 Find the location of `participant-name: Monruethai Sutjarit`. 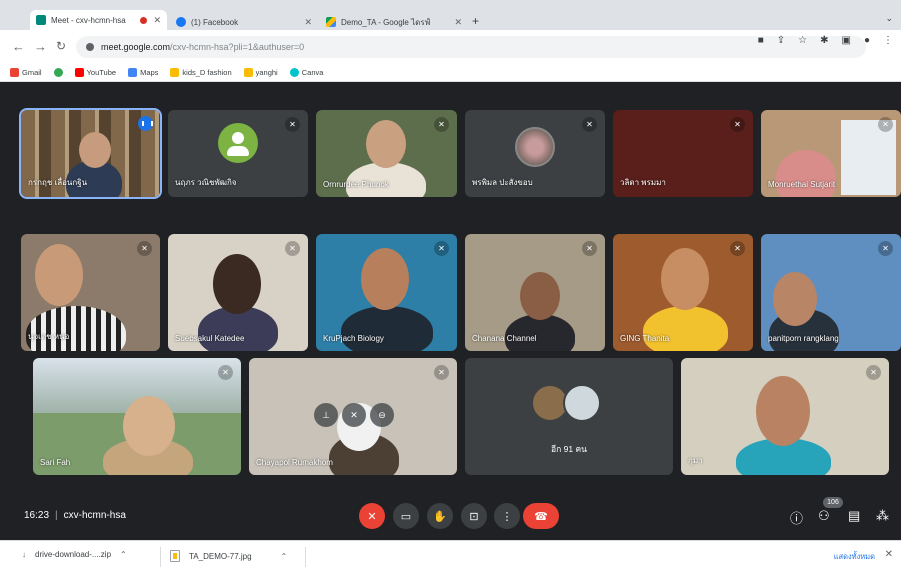

participant-name: Monruethai Sutjarit is located at coordinates (802, 184).